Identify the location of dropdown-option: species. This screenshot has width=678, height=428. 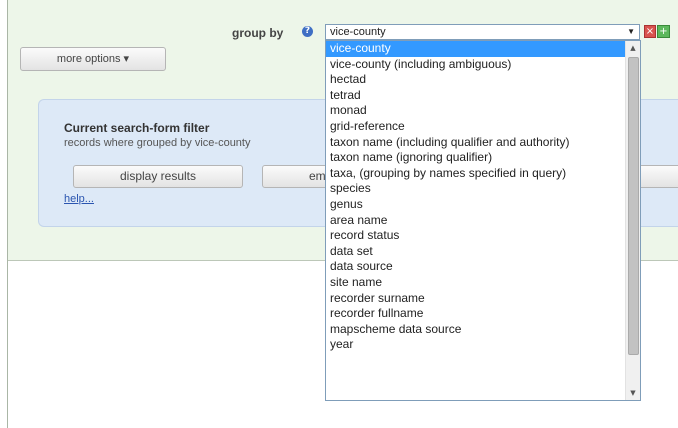
(476, 189).